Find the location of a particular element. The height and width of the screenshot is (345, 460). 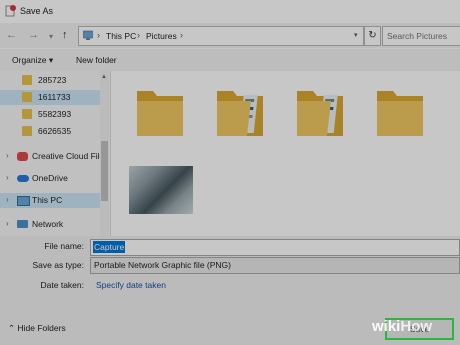

sidebar-item-onedrive: › OneDrive is located at coordinates (50, 178).